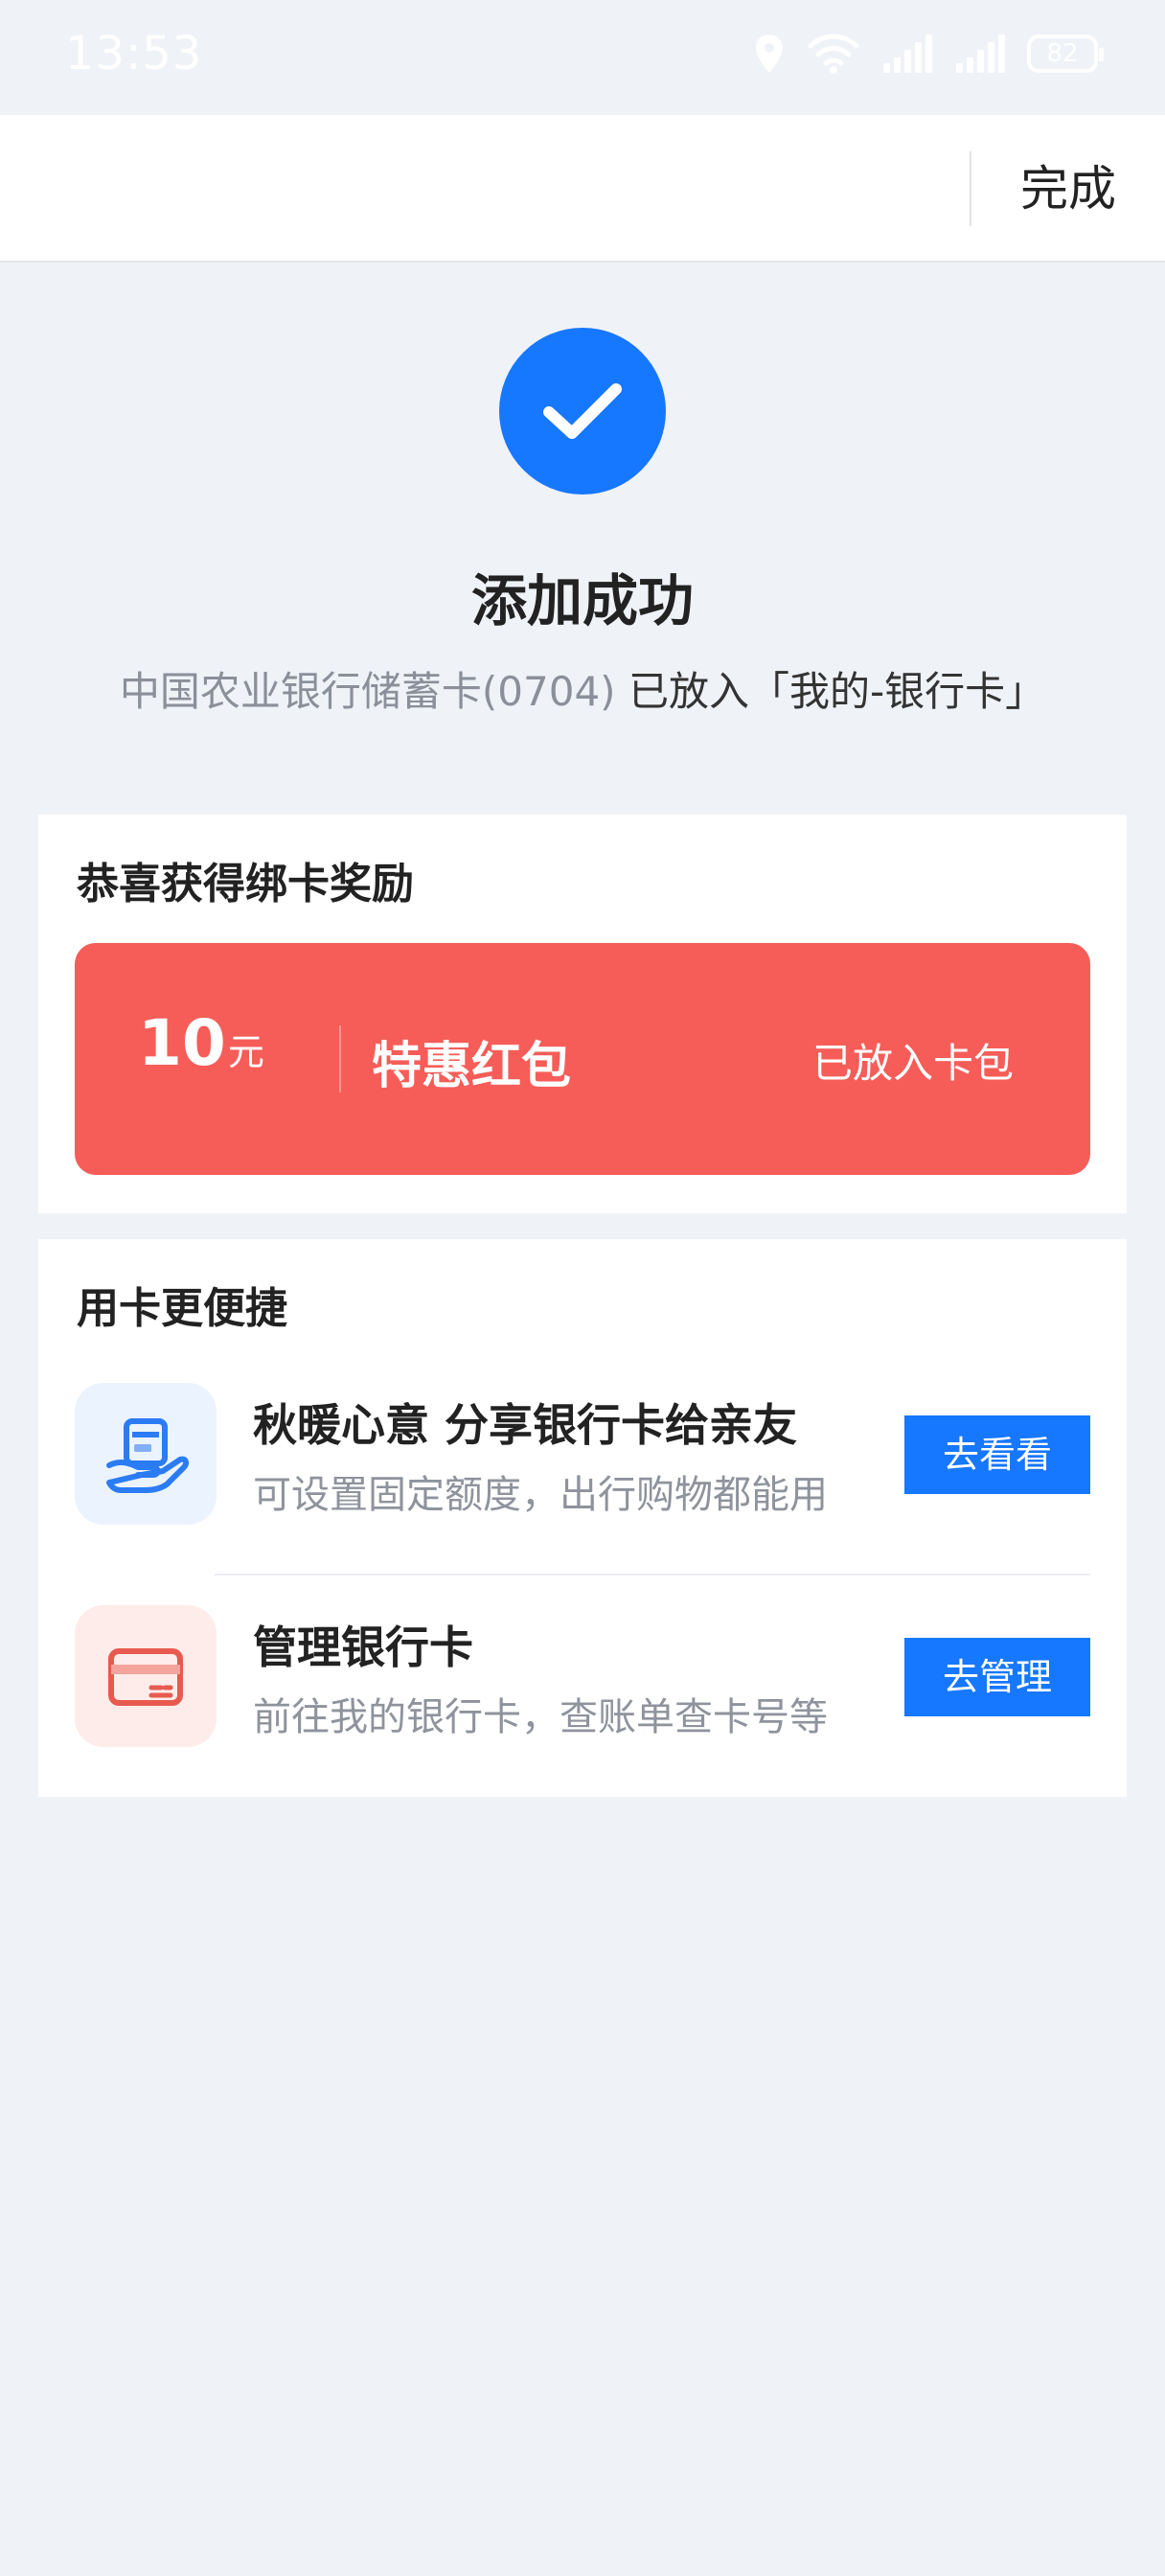 This screenshot has height=2576, width=1165. What do you see at coordinates (245, 884) in the screenshot?
I see `reward-title: 恭喜获得绑卡奖励` at bounding box center [245, 884].